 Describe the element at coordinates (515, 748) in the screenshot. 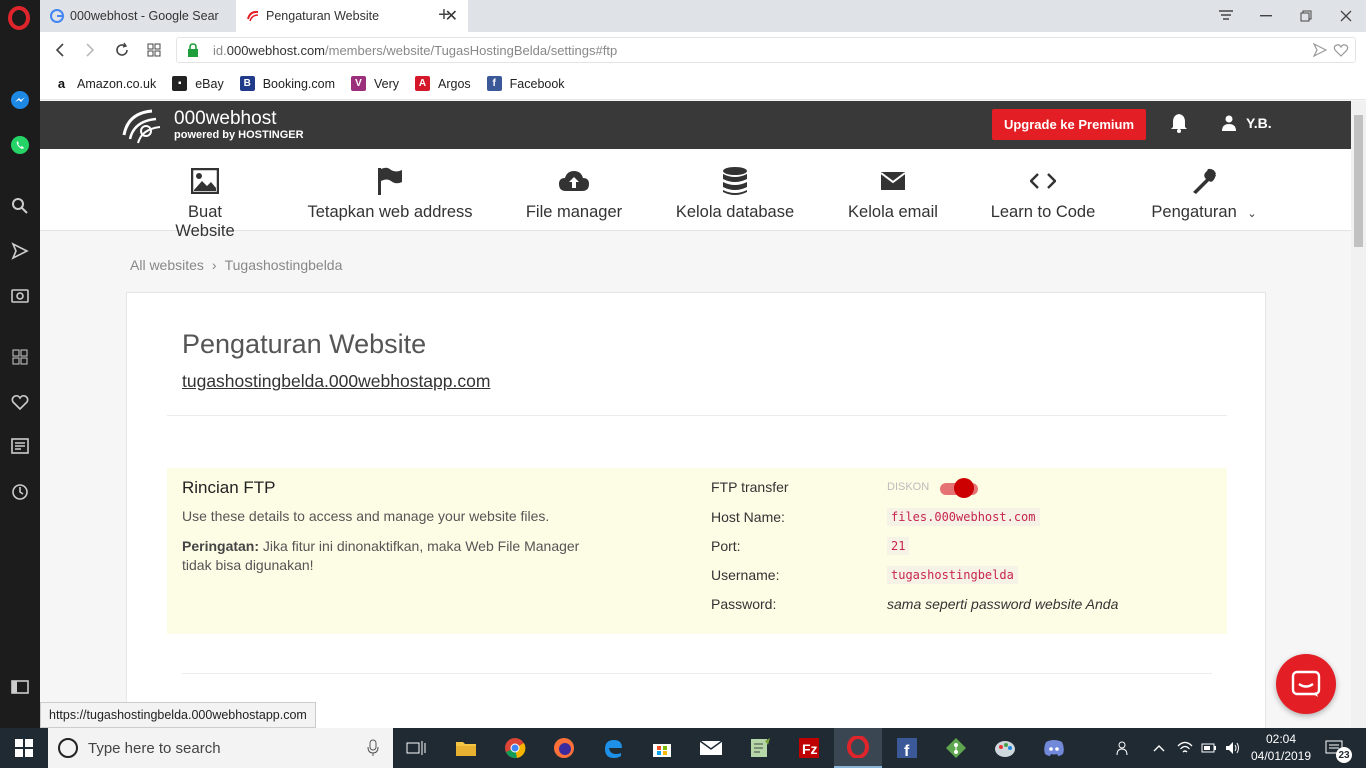

I see `chrome-icon` at that location.